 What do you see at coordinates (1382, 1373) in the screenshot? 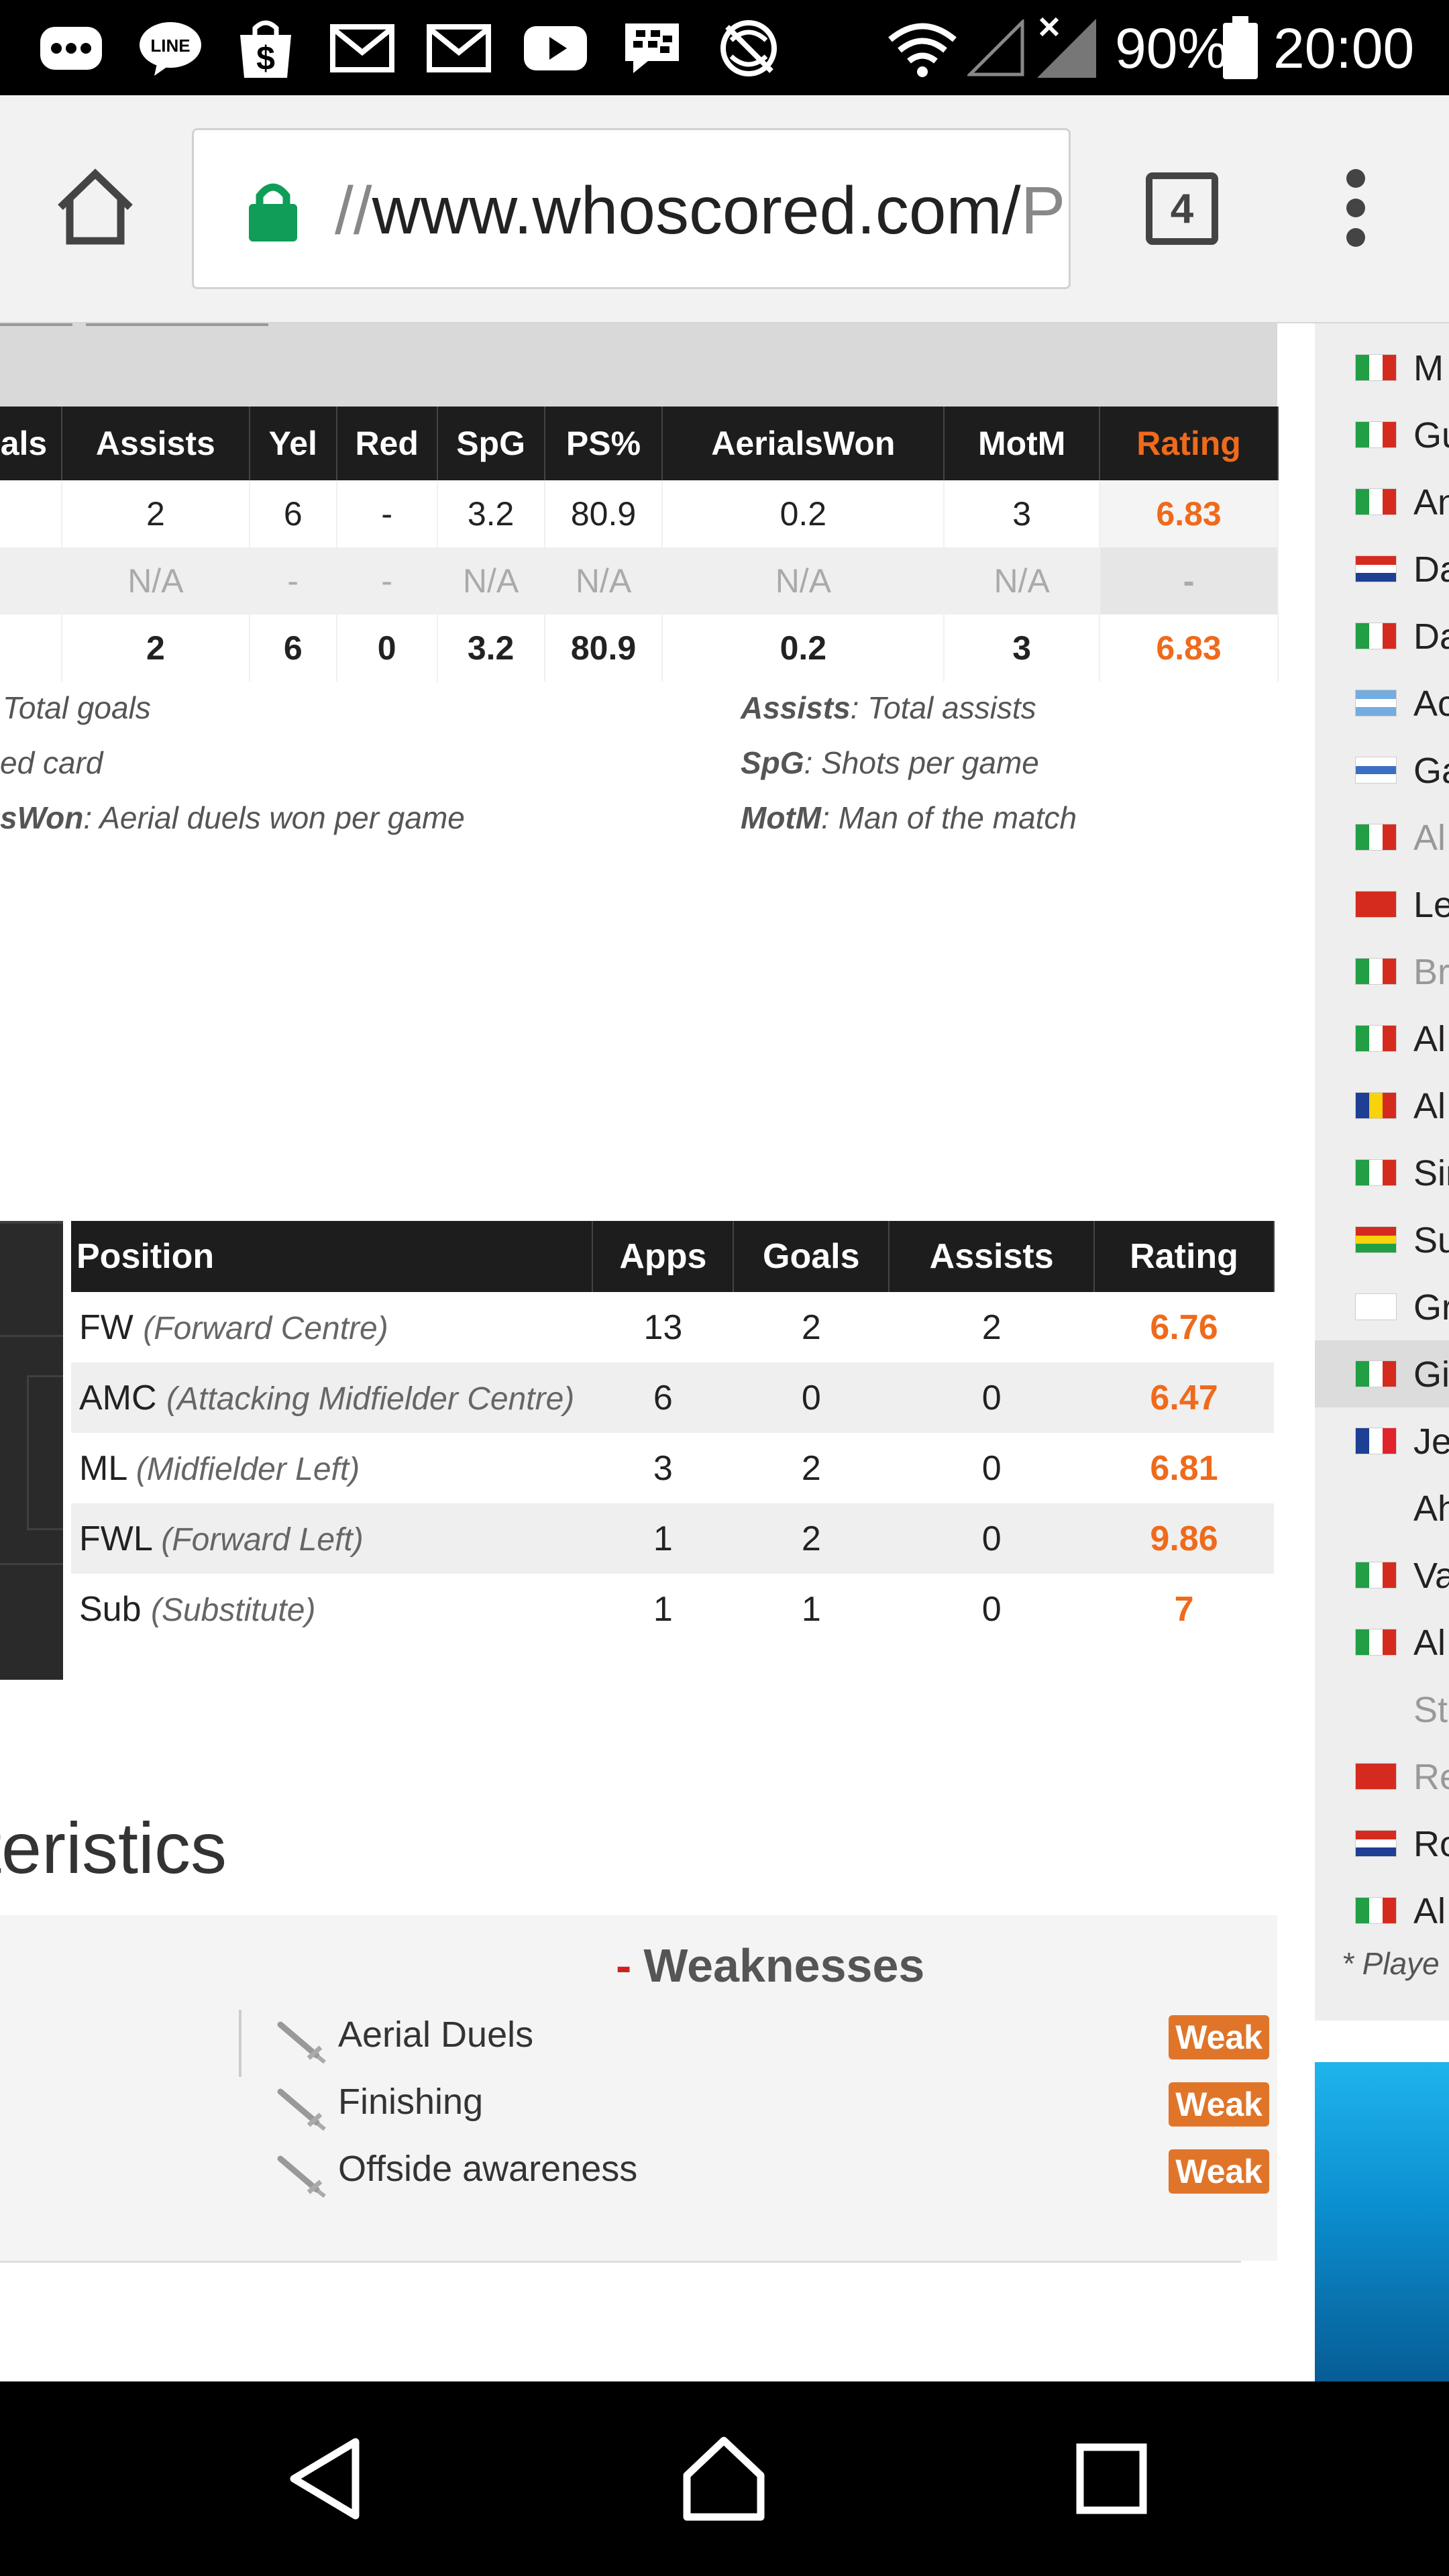
I see `sidebar-player-item: Gi` at bounding box center [1382, 1373].